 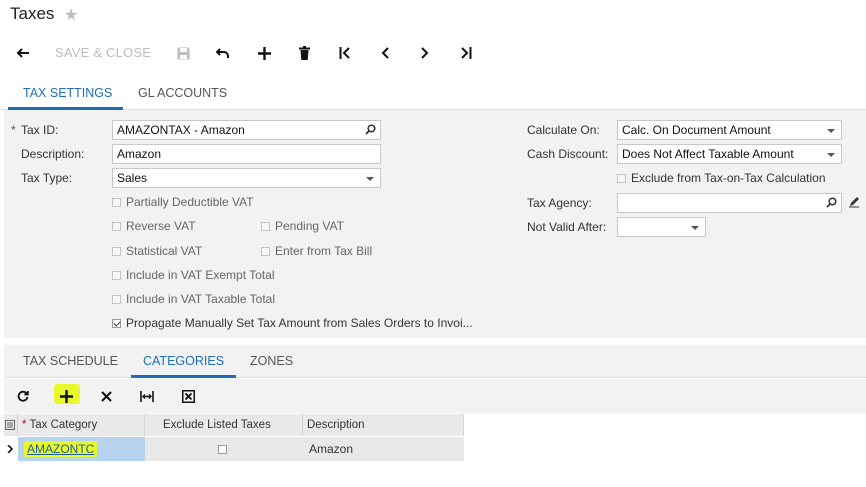 What do you see at coordinates (728, 178) in the screenshot?
I see `checkbox-label: Exclude from Tax-on-Tax Calculation` at bounding box center [728, 178].